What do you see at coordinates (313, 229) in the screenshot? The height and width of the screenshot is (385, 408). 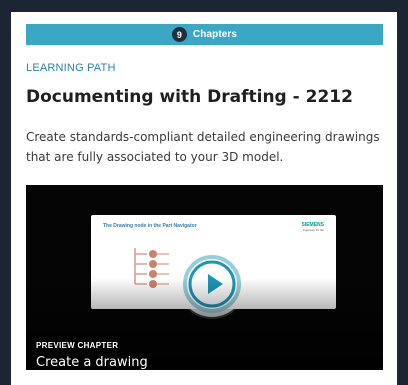 I see `siemens-tagline: Ingenuity for life` at bounding box center [313, 229].